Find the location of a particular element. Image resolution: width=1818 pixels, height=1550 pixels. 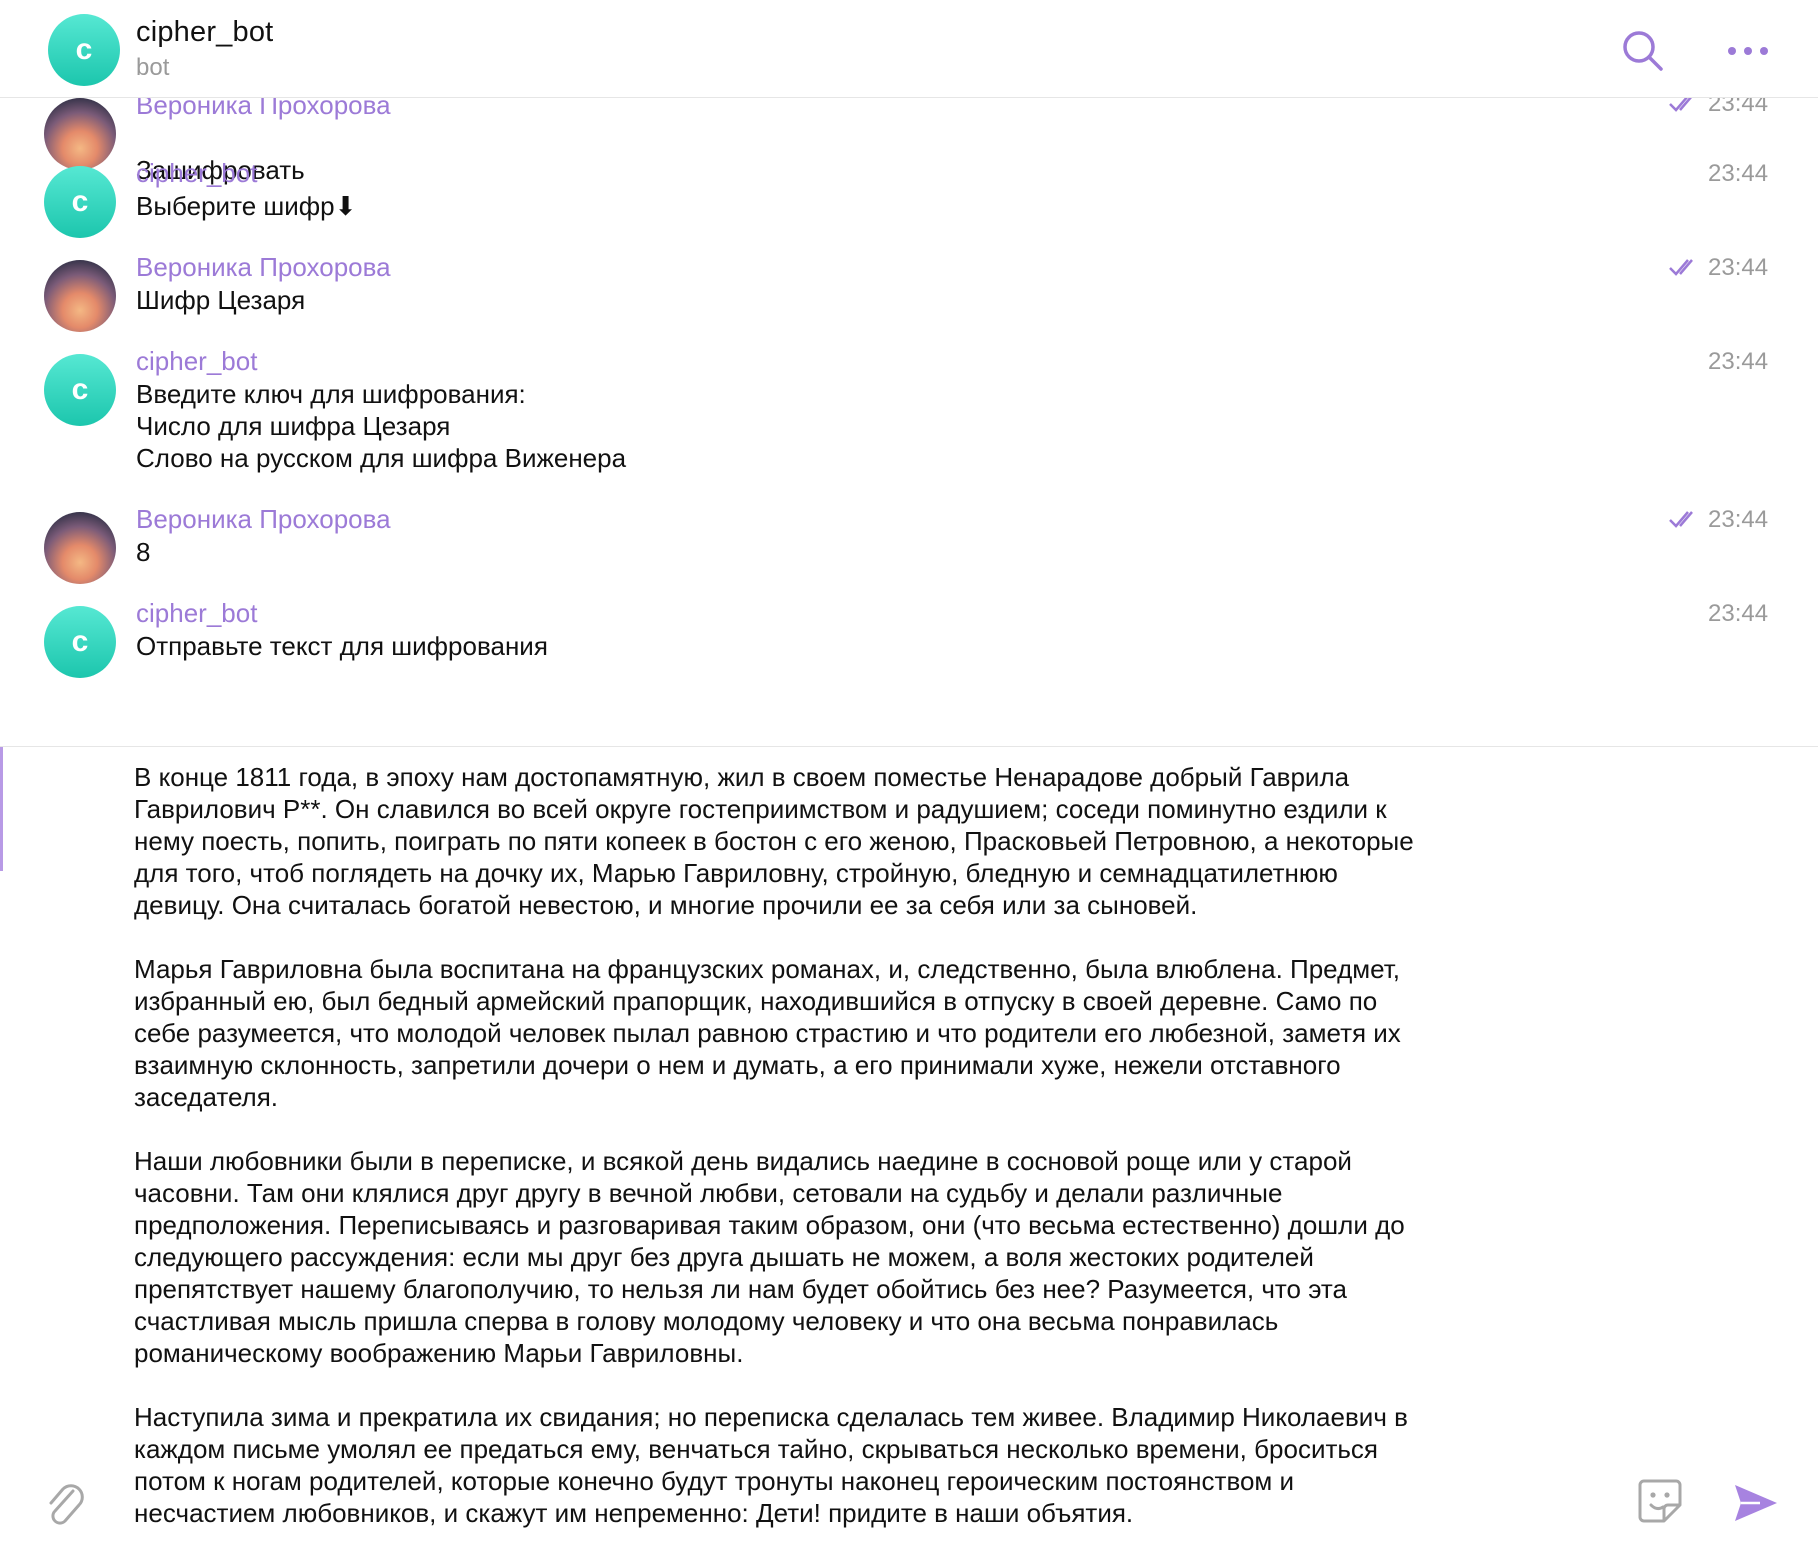

chat-title: cipher_bot is located at coordinates (204, 32).